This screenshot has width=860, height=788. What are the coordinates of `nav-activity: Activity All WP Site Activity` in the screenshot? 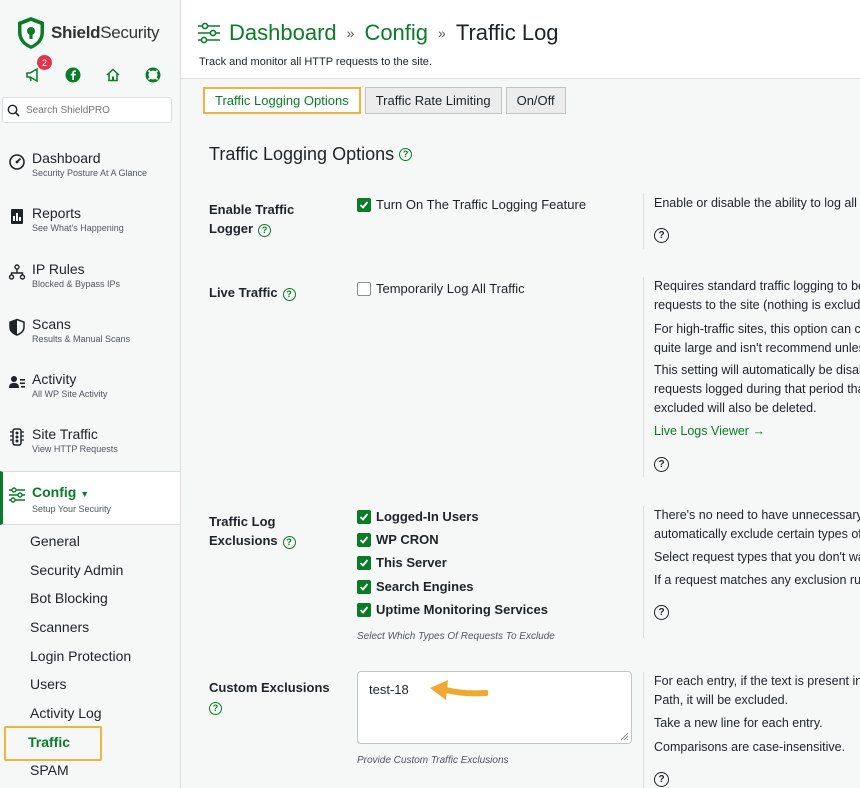 It's located at (90, 395).